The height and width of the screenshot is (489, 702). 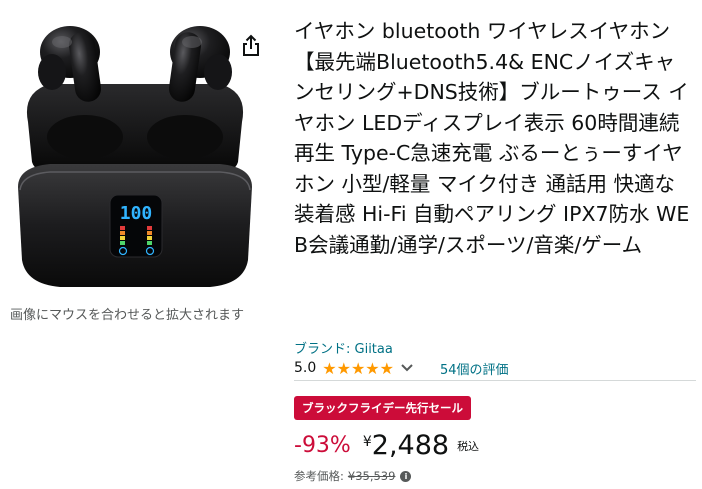 I want to click on rating-value: 5.0, so click(x=305, y=368).